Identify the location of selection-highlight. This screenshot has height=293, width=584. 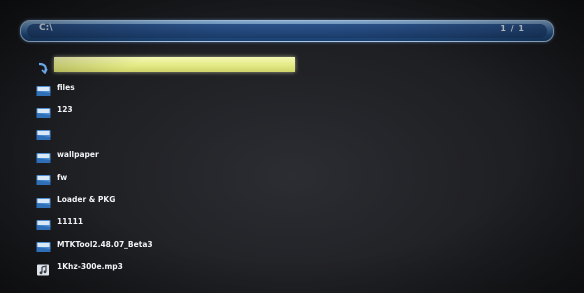
(174, 64).